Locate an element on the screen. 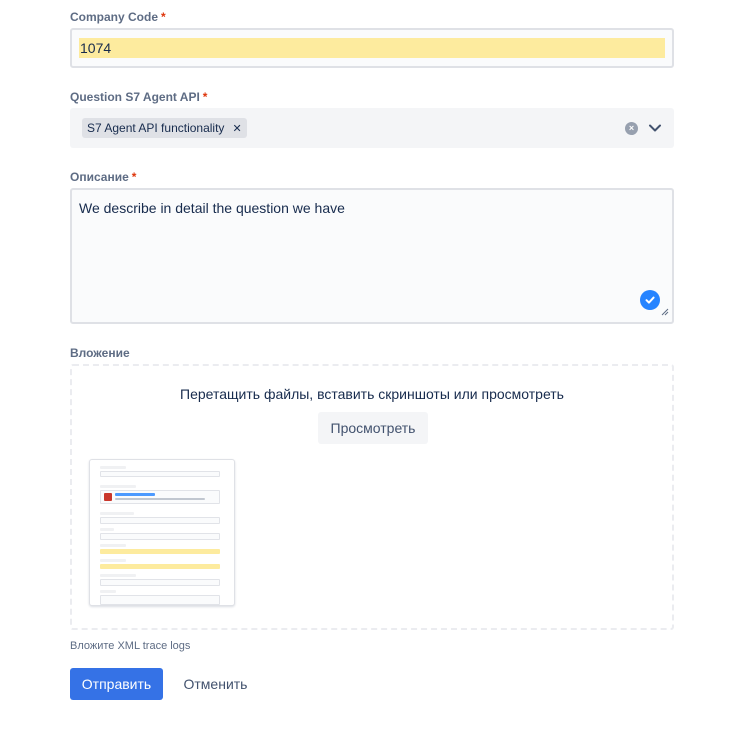 Image resolution: width=751 pixels, height=751 pixels. attachment-label-text: Вложение is located at coordinates (100, 353).